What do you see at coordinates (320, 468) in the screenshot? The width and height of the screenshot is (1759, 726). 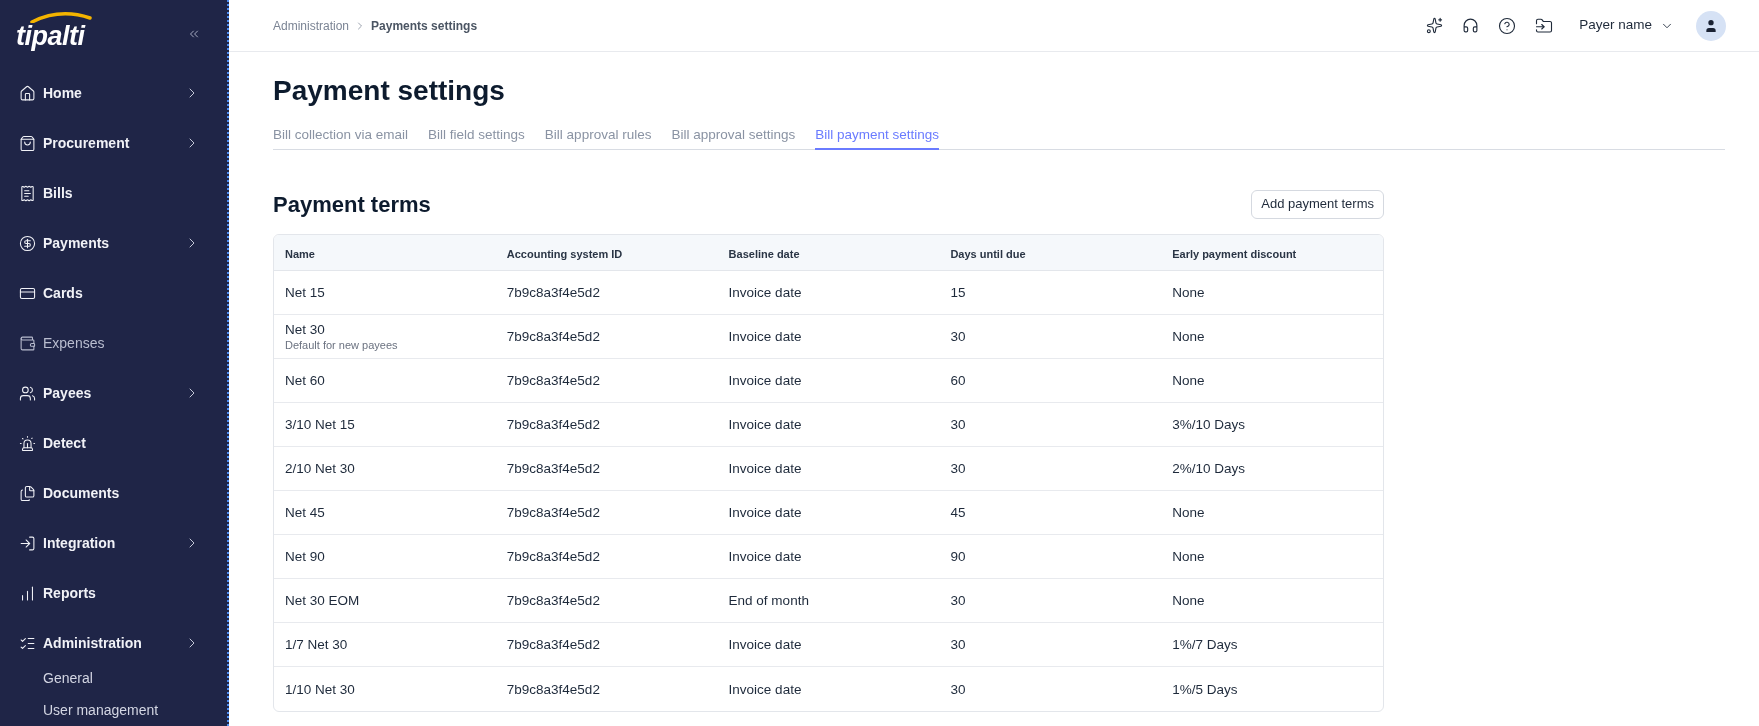 I see `table-cell: 2/10 Net 30` at bounding box center [320, 468].